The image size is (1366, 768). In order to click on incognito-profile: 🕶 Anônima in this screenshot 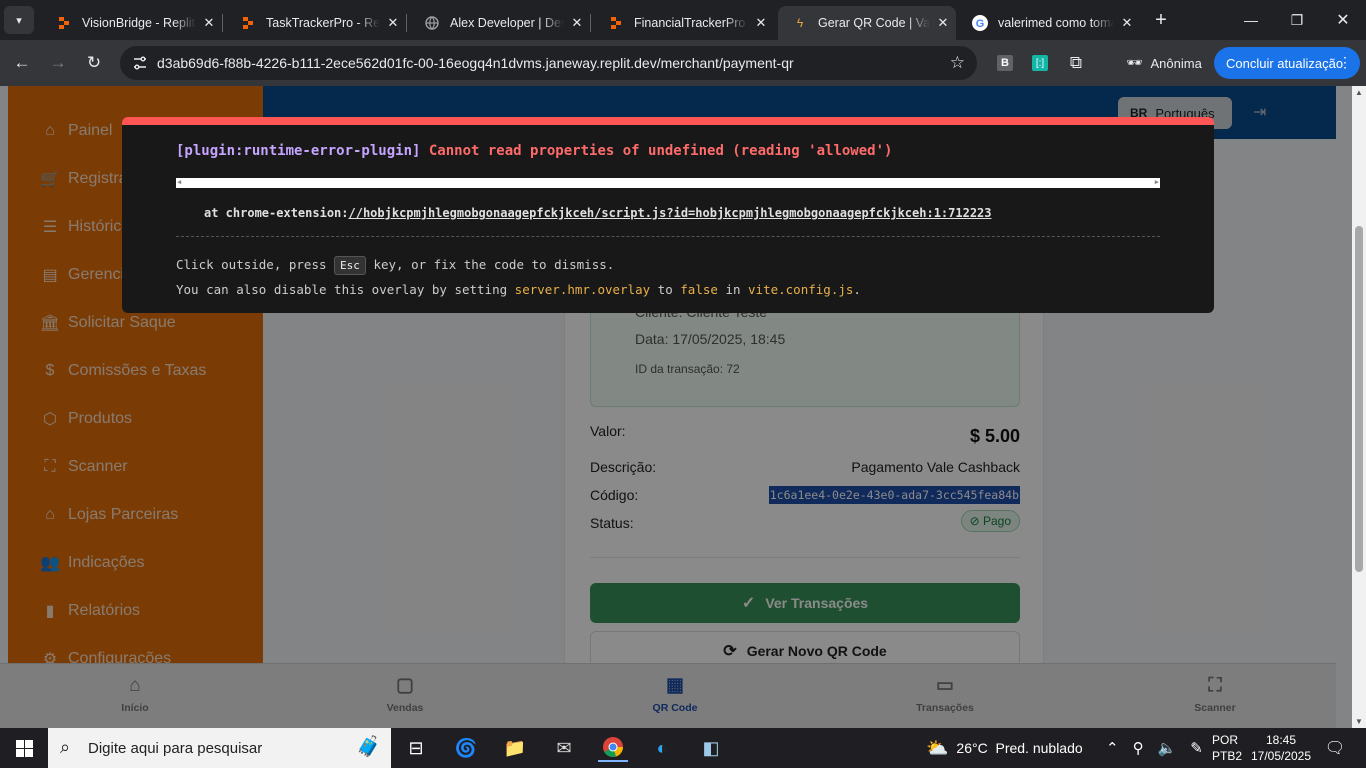, I will do `click(1164, 63)`.